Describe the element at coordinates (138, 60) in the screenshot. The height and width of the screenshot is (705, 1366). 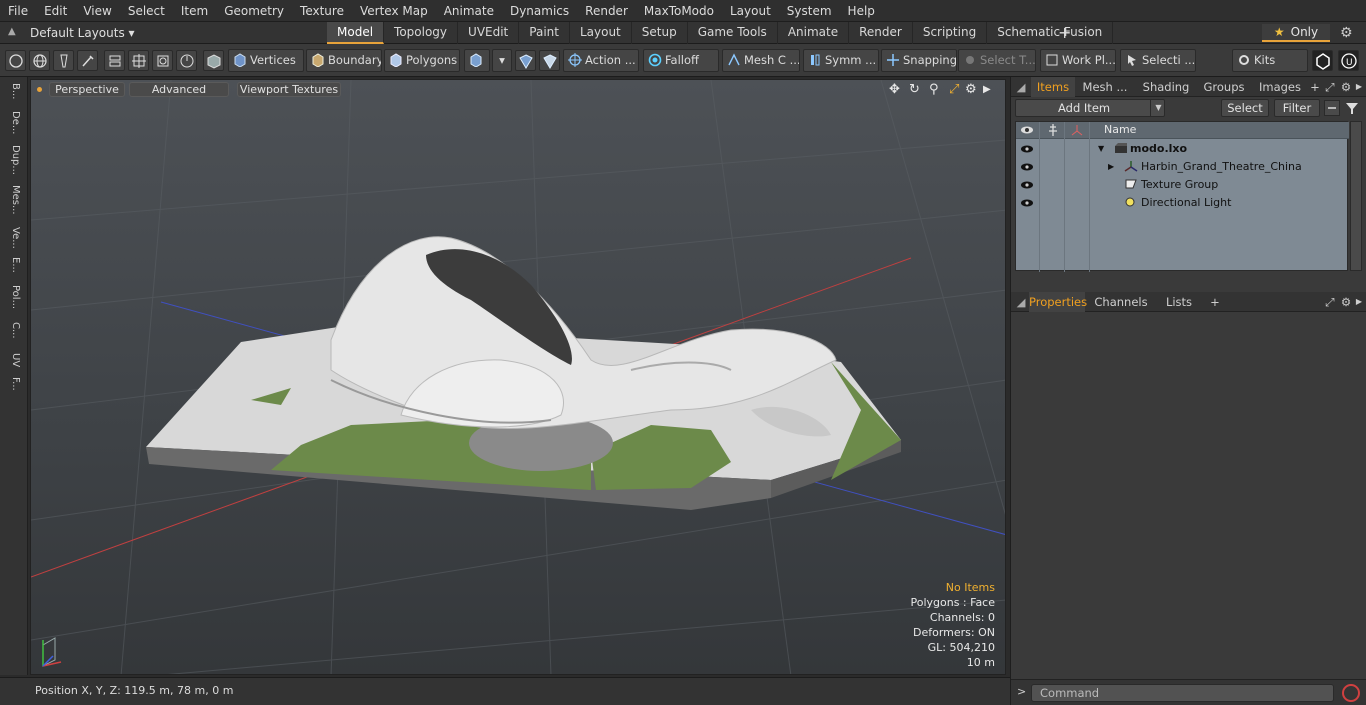
I see `center-icon` at that location.